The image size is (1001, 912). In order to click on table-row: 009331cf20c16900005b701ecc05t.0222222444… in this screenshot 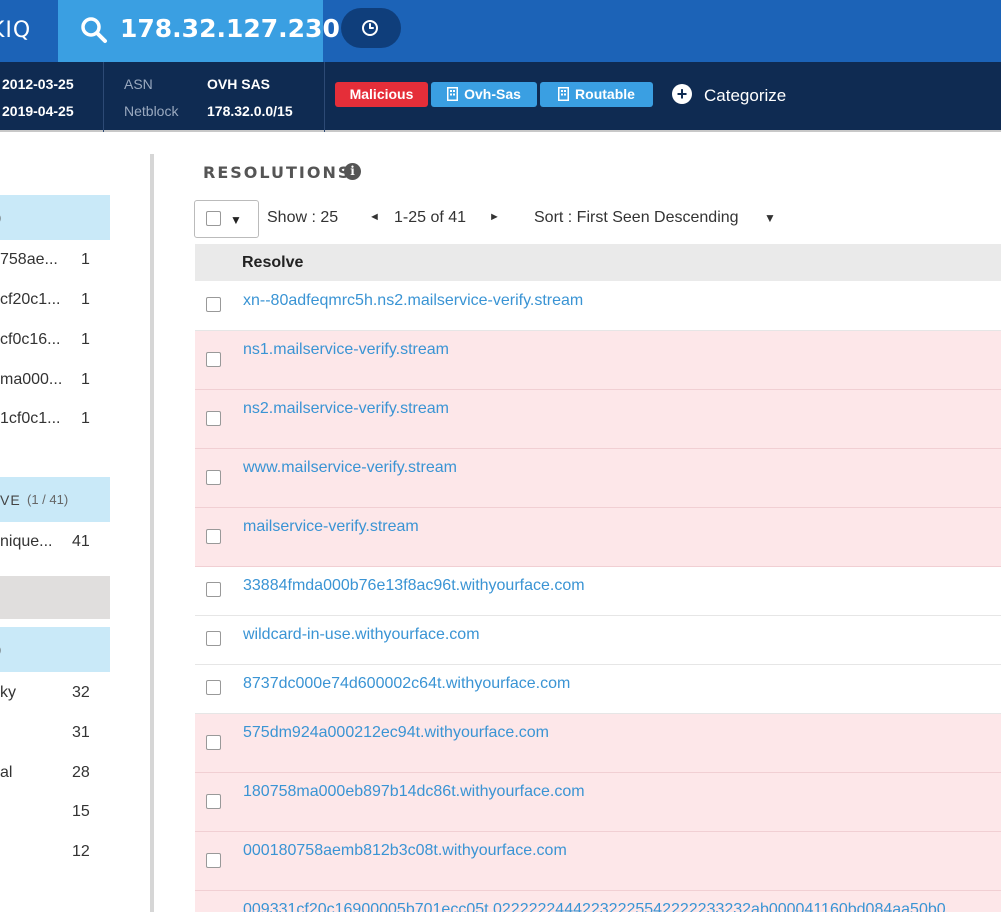, I will do `click(598, 901)`.